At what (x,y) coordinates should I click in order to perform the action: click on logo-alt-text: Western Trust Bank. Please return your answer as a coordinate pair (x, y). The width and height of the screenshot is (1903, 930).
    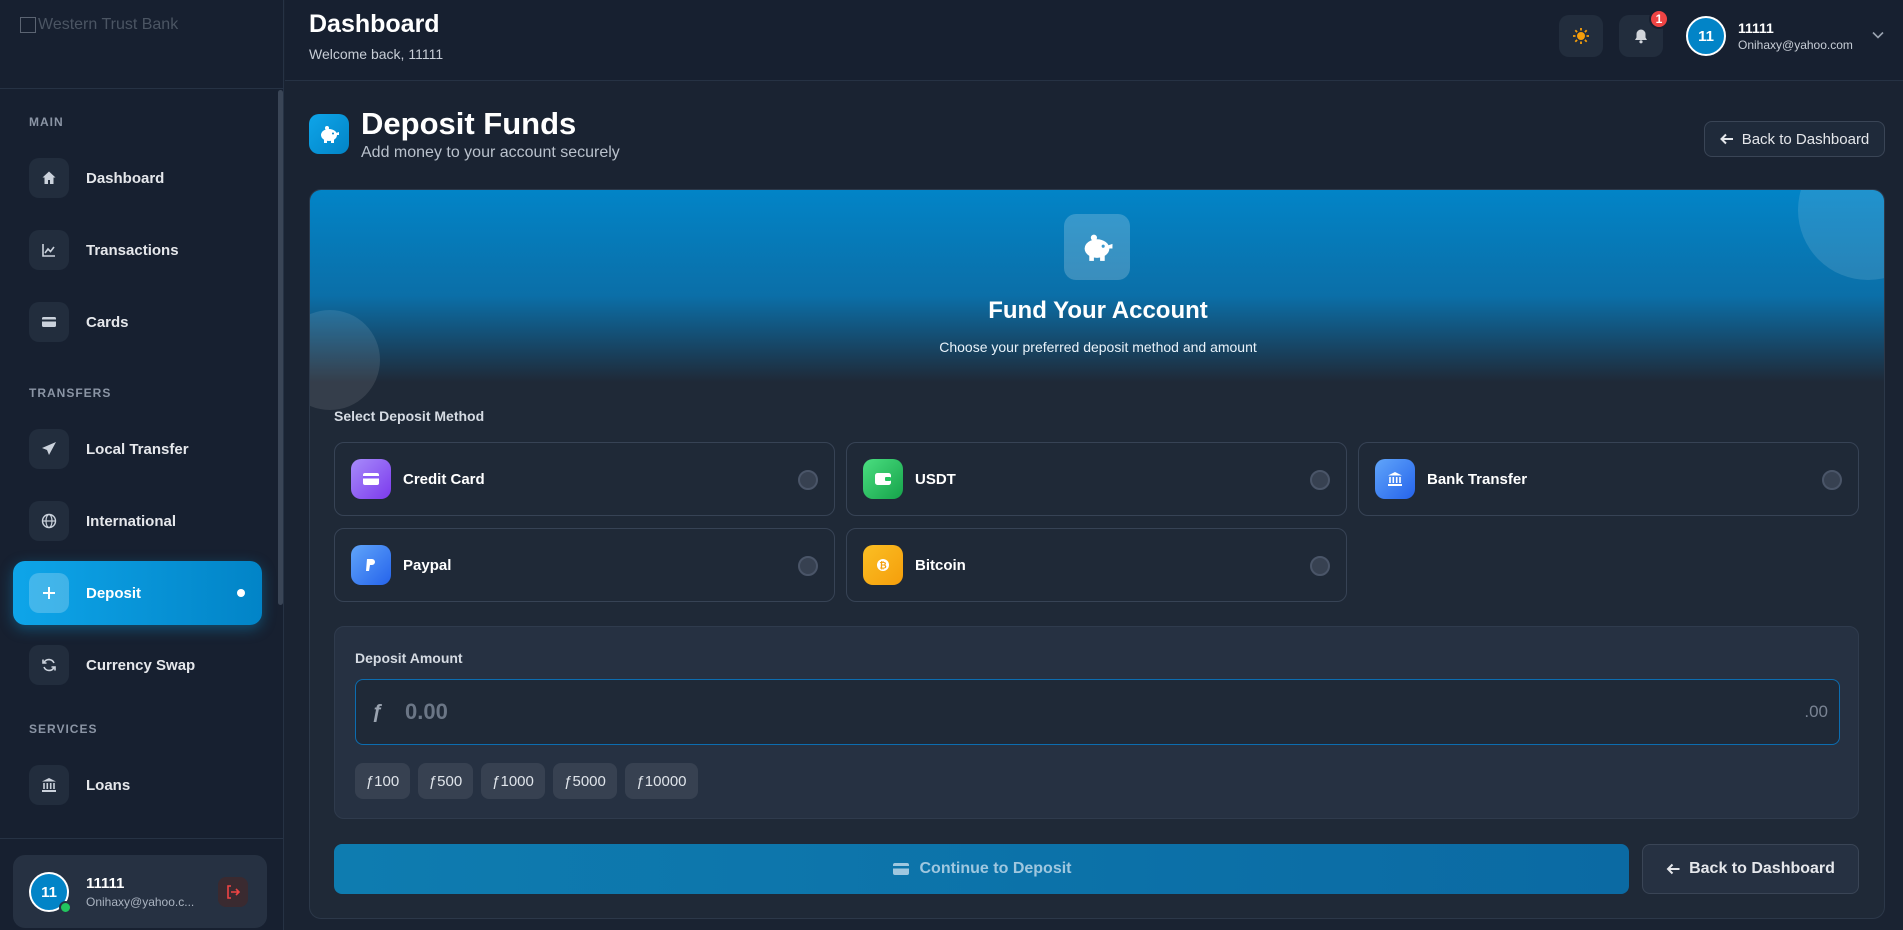
    Looking at the image, I should click on (108, 24).